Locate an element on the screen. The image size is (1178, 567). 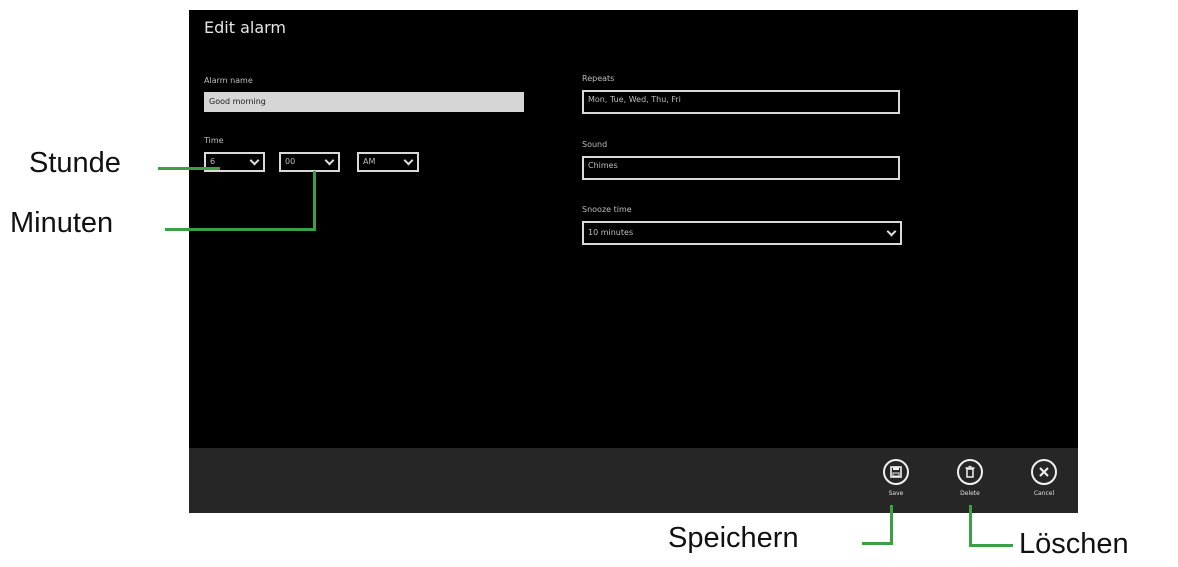
callout-loeschen: Löschen is located at coordinates (1074, 544).